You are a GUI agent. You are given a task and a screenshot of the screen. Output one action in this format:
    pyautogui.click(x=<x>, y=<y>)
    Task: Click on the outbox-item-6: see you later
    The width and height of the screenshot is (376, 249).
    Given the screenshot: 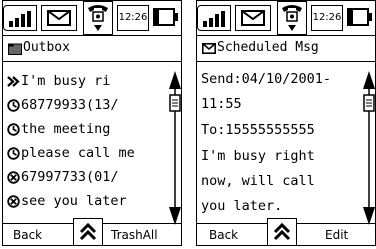 What is the action you would take?
    pyautogui.click(x=67, y=201)
    